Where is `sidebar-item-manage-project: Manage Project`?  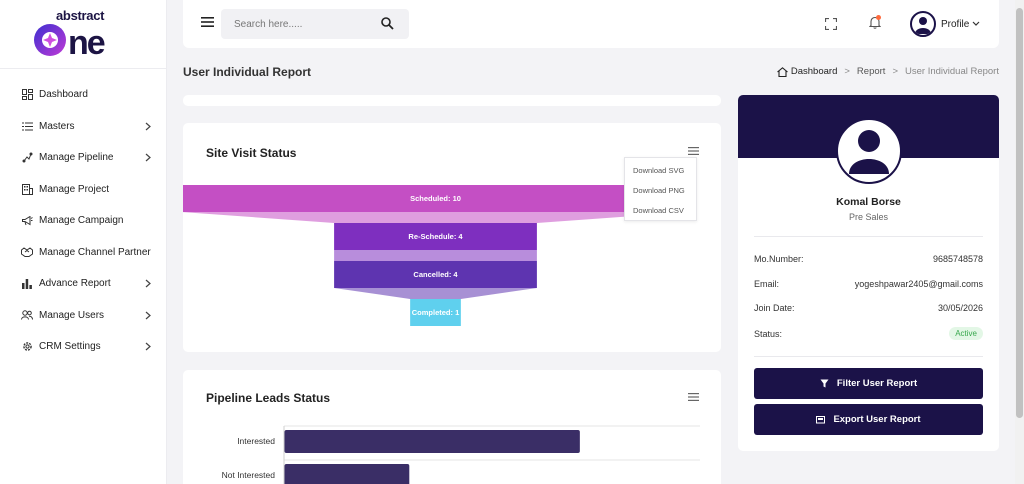
sidebar-item-manage-project: Manage Project is located at coordinates (83, 190).